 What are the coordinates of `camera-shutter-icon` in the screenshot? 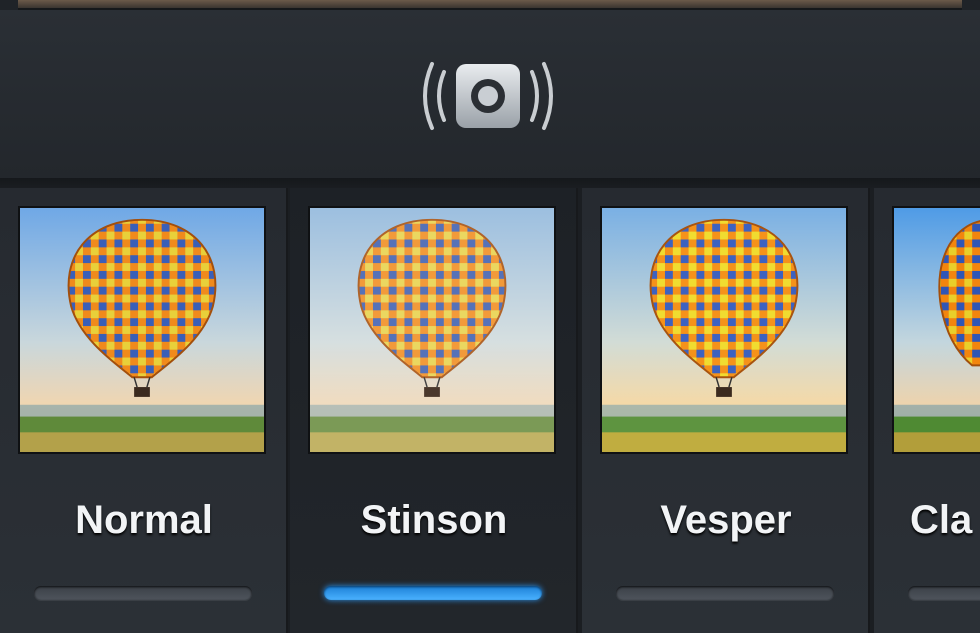 It's located at (488, 96).